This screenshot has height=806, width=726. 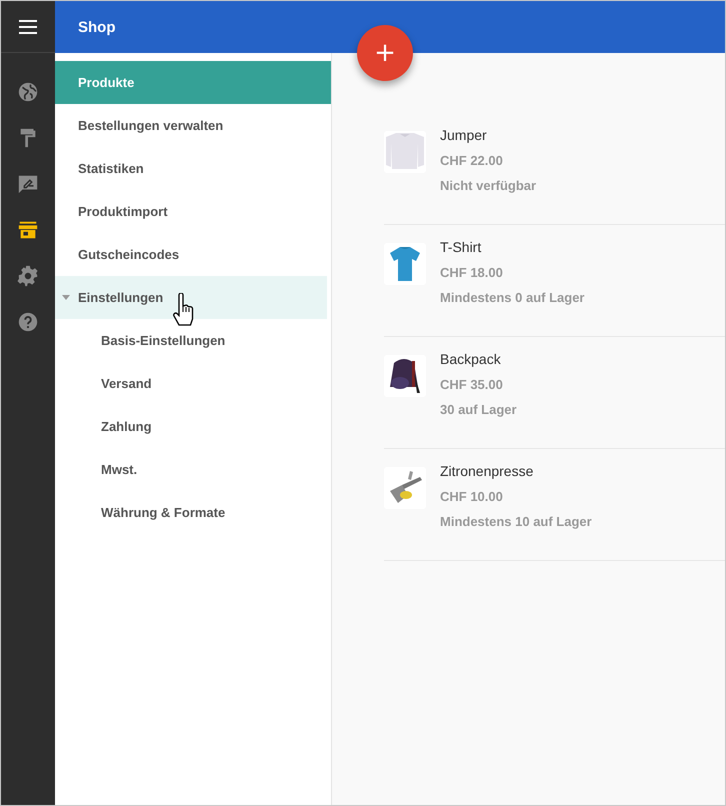 I want to click on product-name: Zitronenpresse, so click(x=487, y=471).